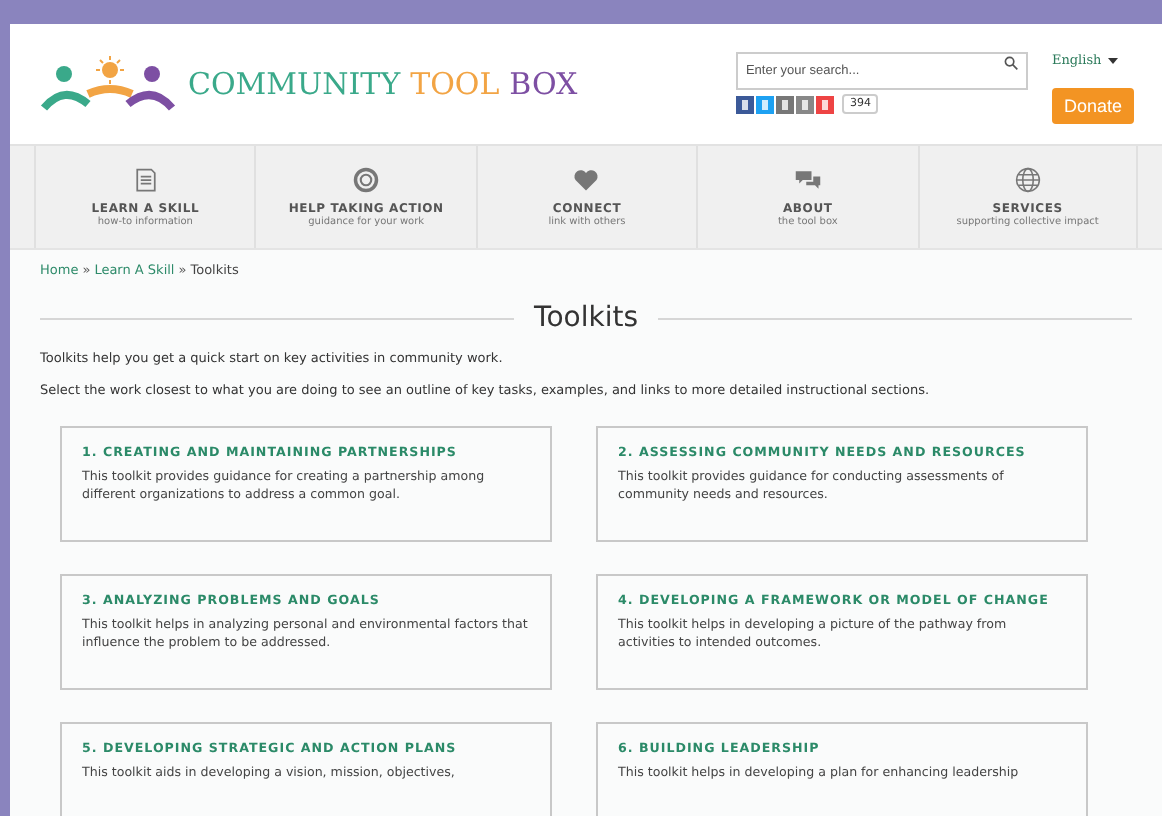 The width and height of the screenshot is (1162, 816). I want to click on globe-icon, so click(1027, 180).